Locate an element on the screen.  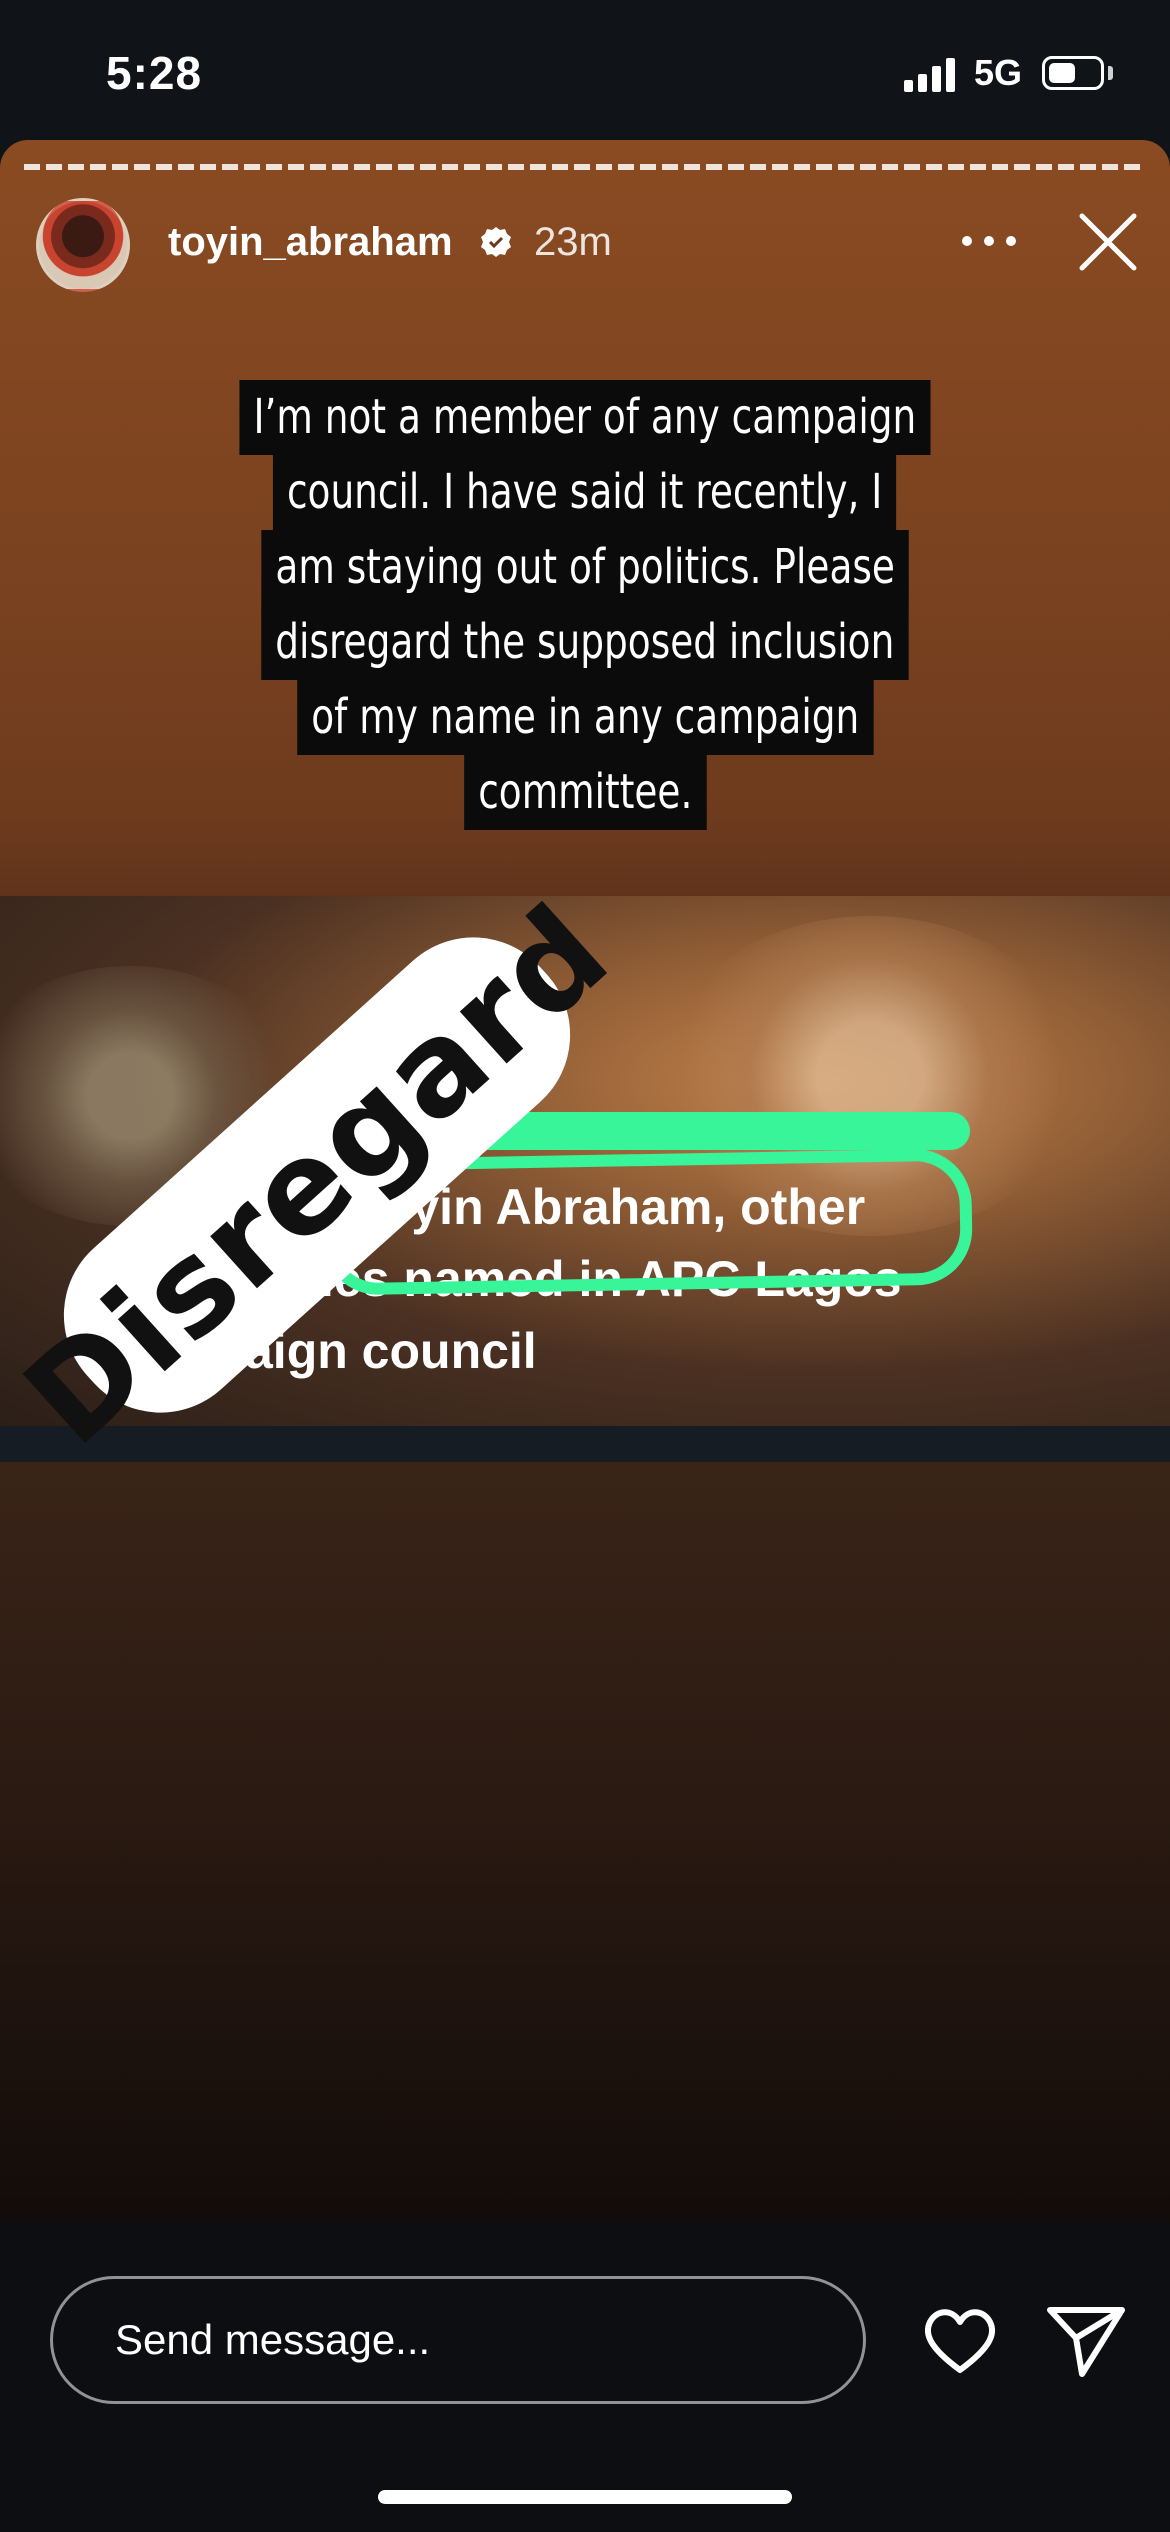
send-icon is located at coordinates (1086, 2340).